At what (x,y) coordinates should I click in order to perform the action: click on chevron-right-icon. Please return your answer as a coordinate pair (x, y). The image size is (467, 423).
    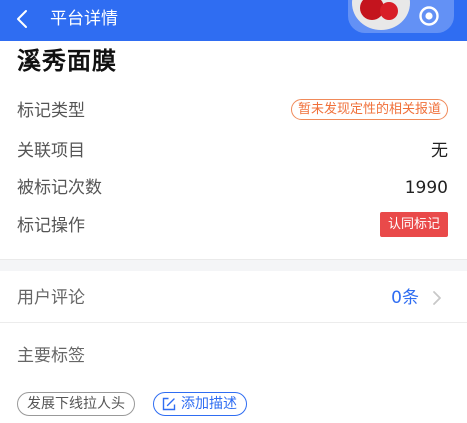
    Looking at the image, I should click on (437, 298).